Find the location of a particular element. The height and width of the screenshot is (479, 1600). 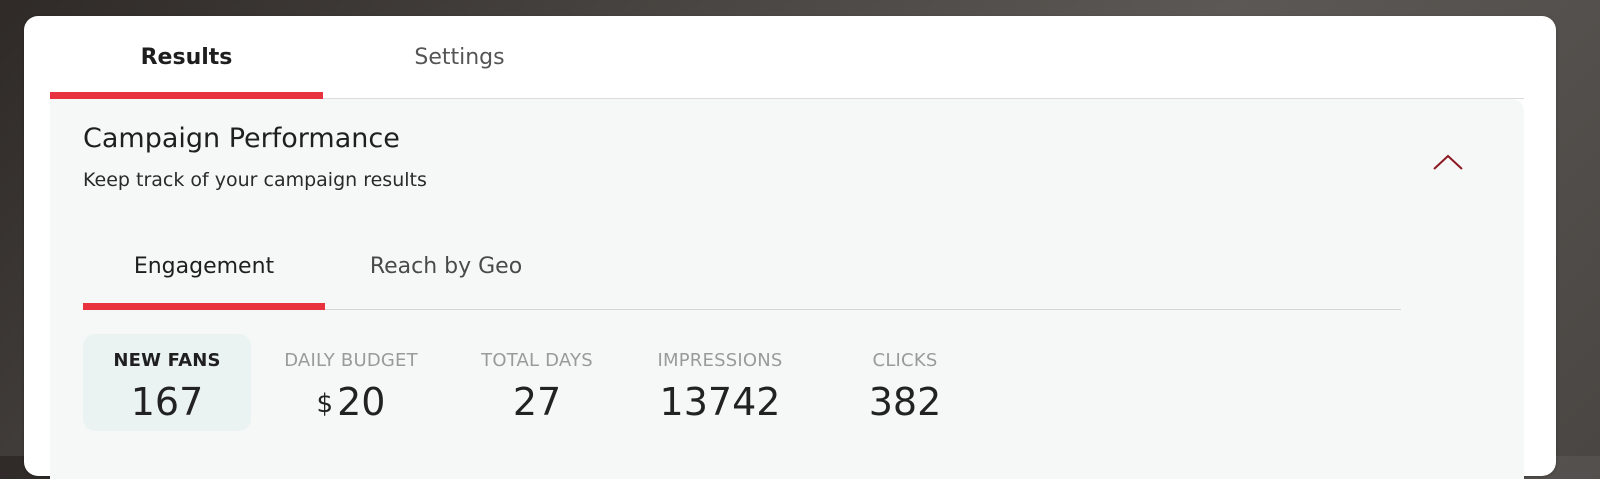

stat-value: 382 is located at coordinates (905, 402).